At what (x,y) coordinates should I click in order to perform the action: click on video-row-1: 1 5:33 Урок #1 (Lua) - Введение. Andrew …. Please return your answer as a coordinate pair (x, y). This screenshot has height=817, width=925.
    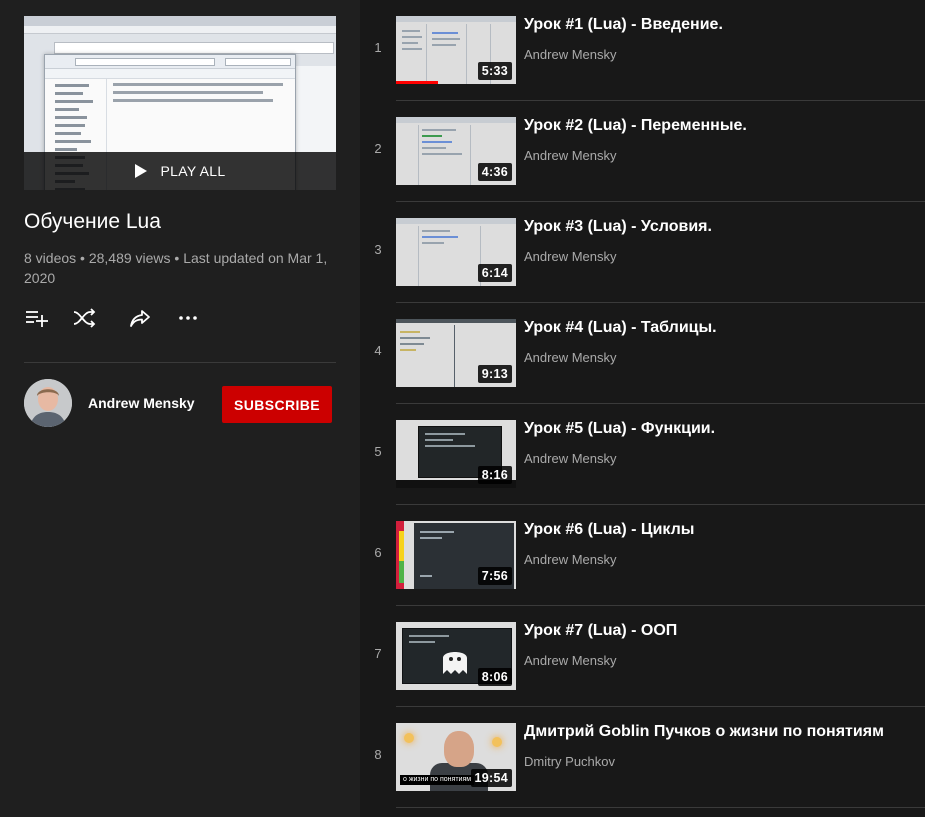
    Looking at the image, I should click on (642, 50).